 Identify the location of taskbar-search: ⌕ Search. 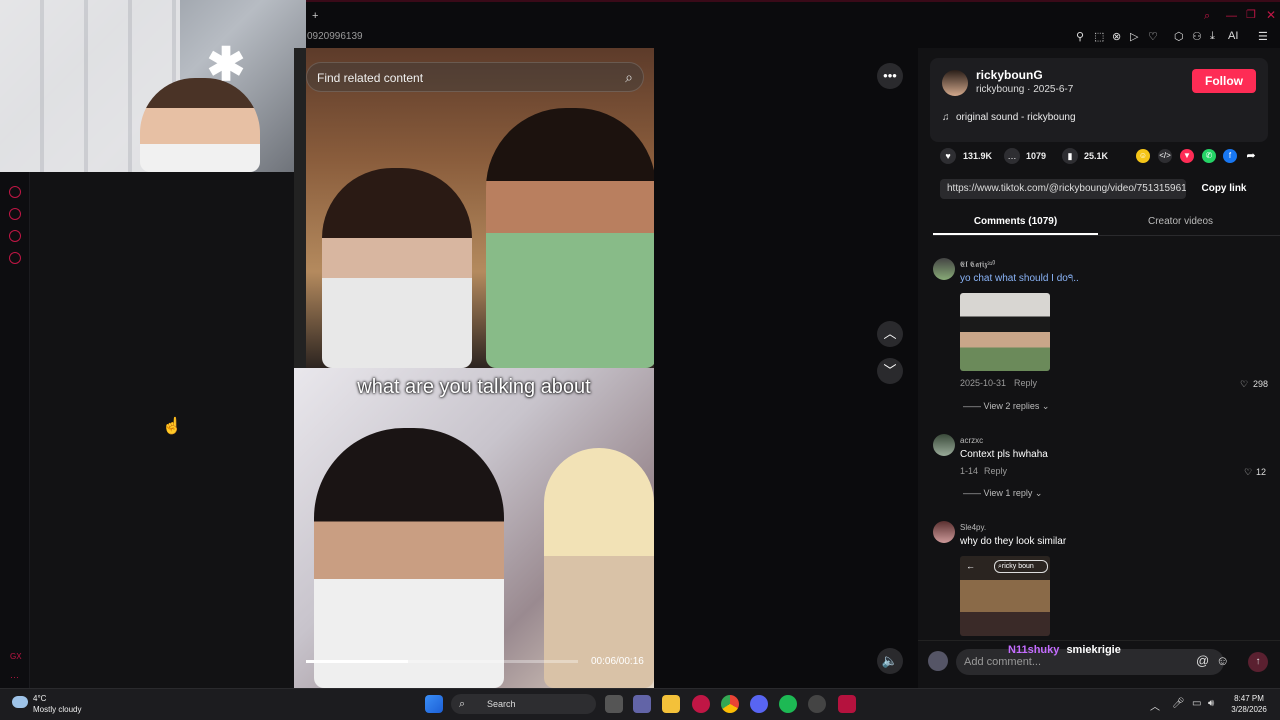
(523, 704).